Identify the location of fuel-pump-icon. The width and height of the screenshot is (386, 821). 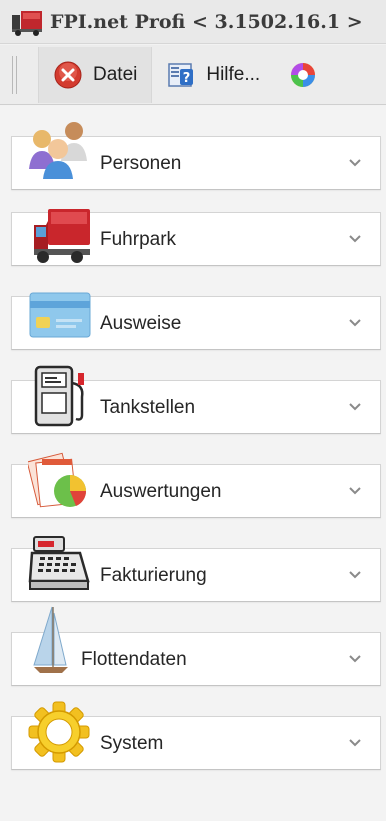
(59, 396).